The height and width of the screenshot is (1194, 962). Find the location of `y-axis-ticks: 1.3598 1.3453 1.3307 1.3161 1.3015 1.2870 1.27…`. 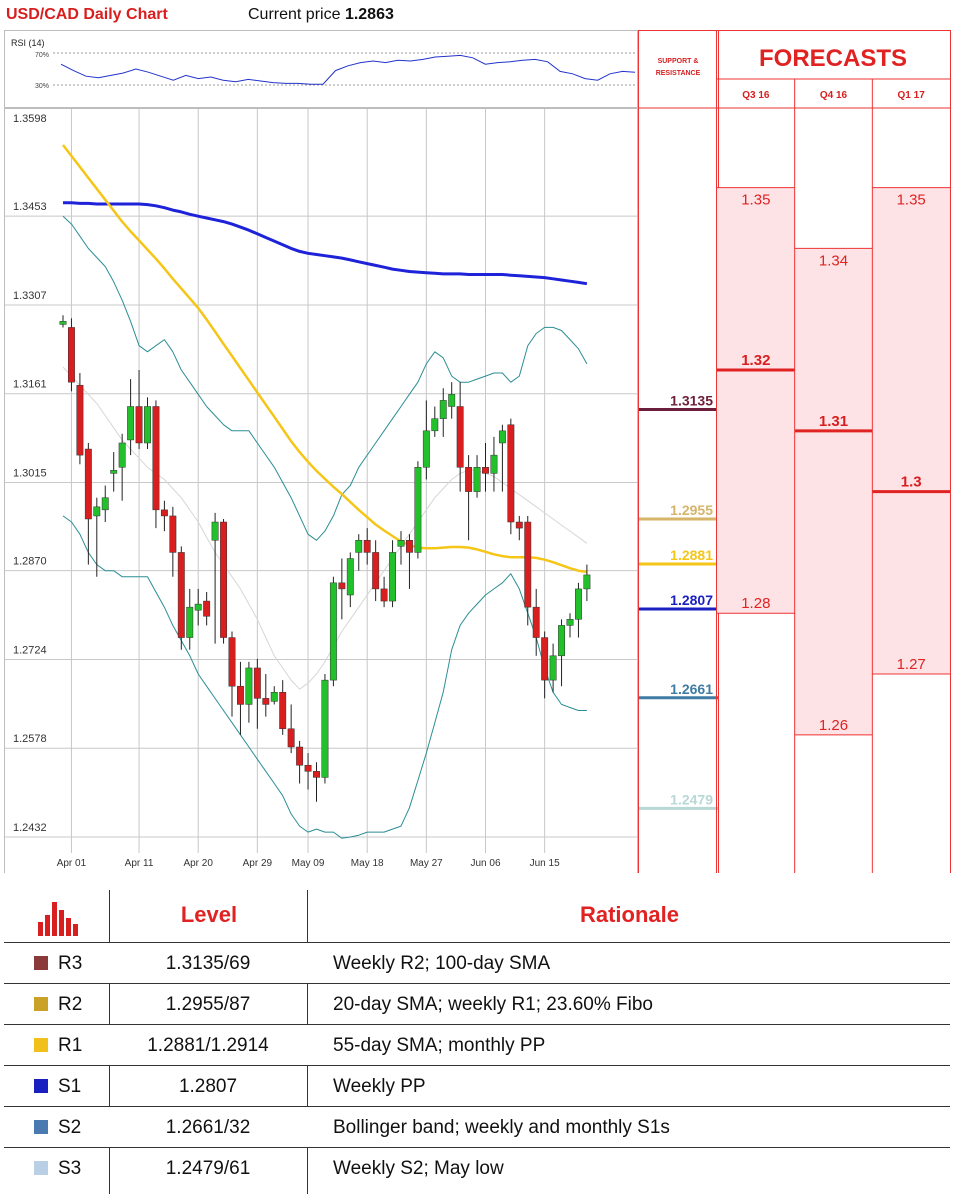

y-axis-ticks: 1.3598 1.3453 1.3307 1.3161 1.3015 1.2870 1.27… is located at coordinates (30, 473).